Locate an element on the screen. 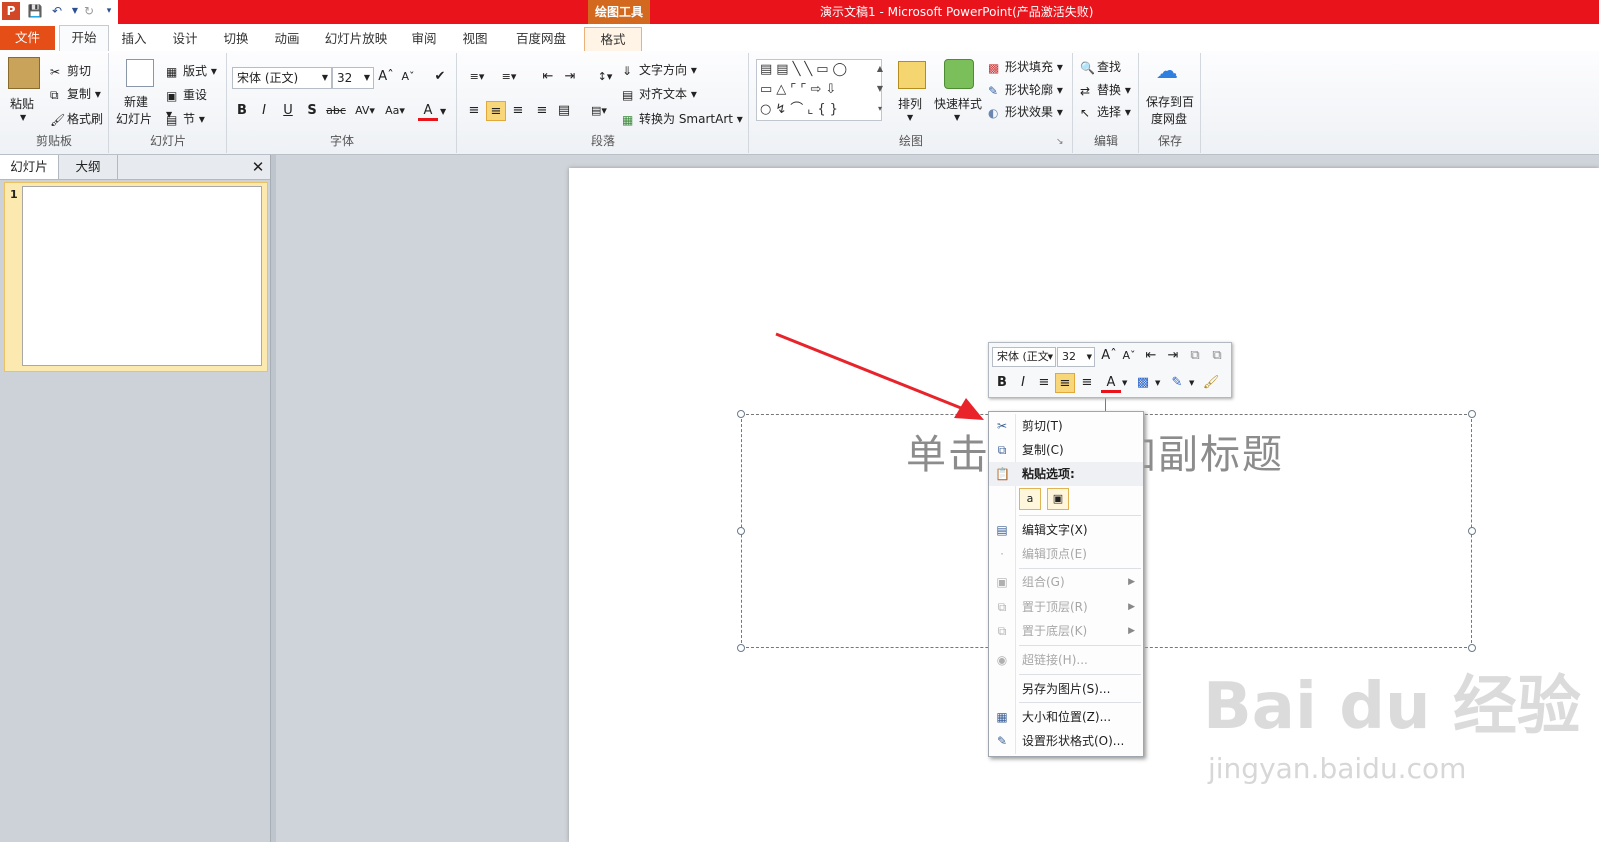  mini-shrink-font-icon: Aˇ is located at coordinates (1129, 356).